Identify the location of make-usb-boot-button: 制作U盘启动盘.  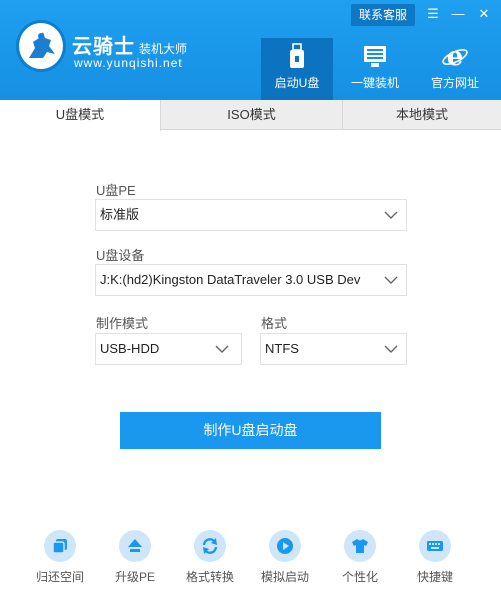
(250, 430).